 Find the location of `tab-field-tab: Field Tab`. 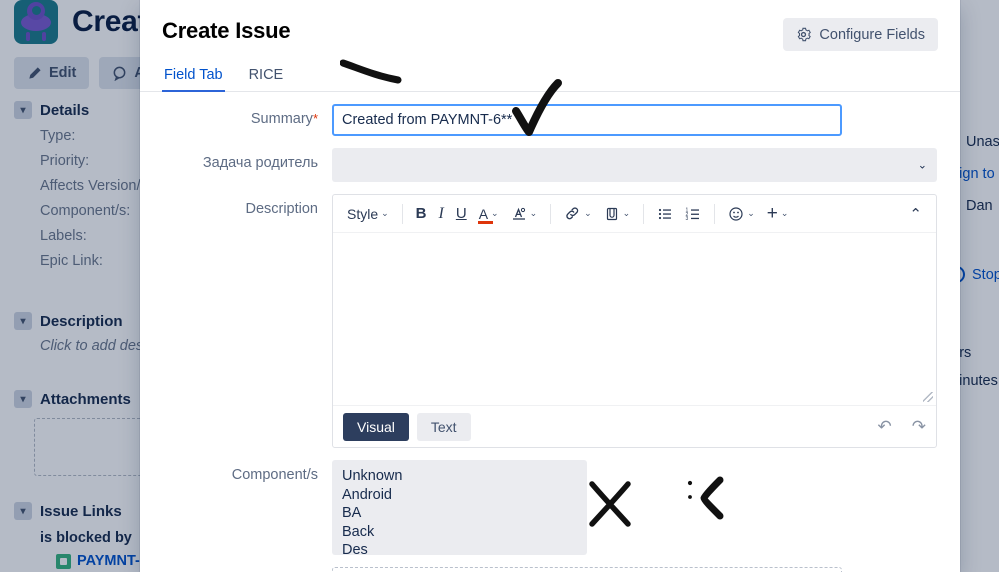

tab-field-tab: Field Tab is located at coordinates (193, 76).